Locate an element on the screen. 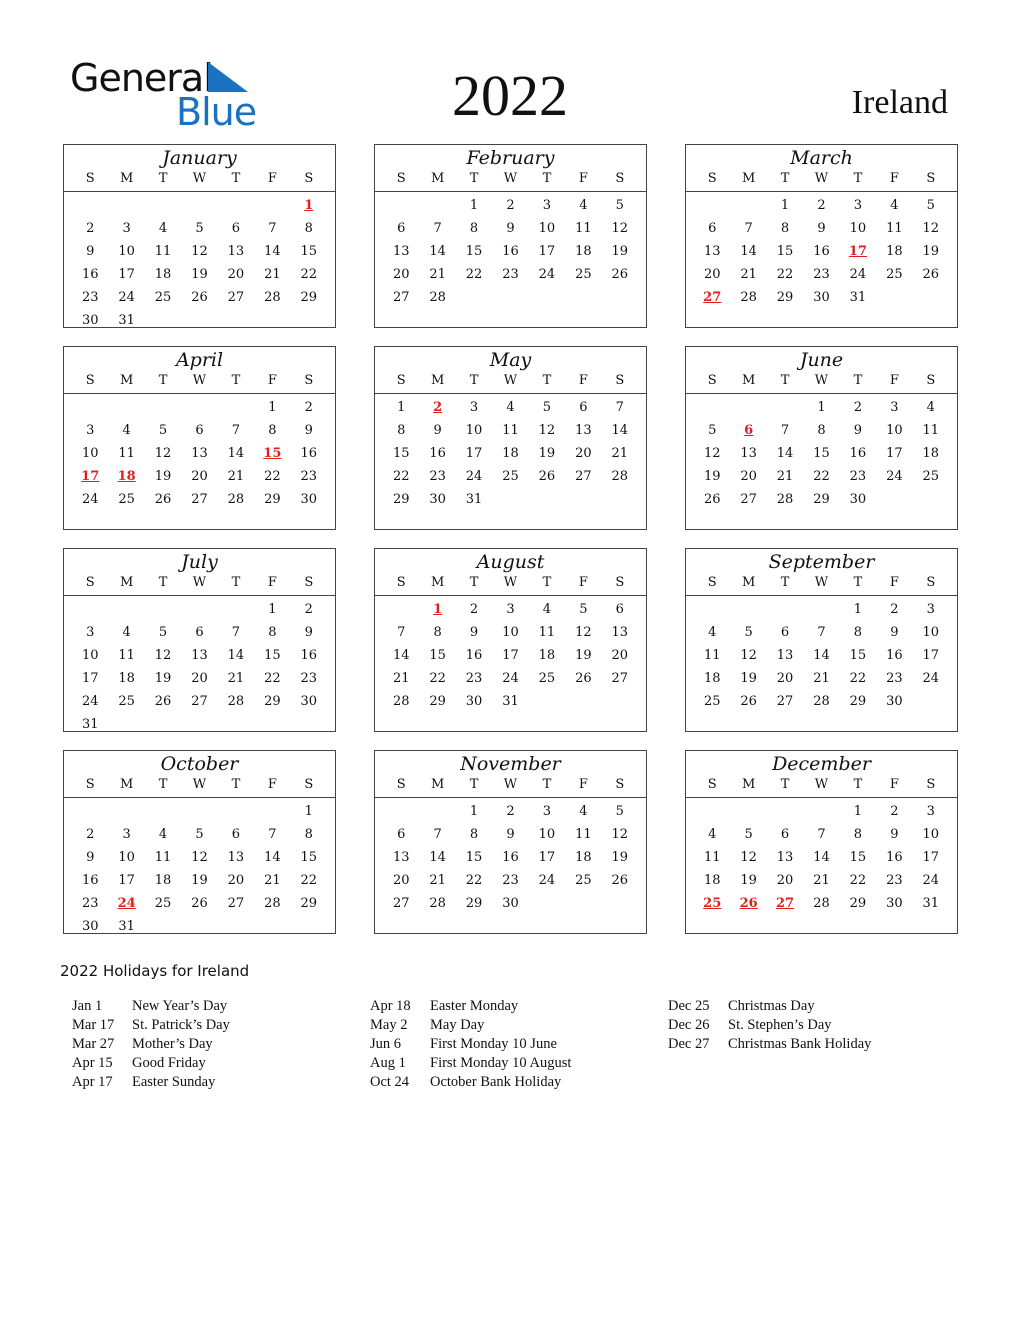  day: 17 is located at coordinates (126, 880).